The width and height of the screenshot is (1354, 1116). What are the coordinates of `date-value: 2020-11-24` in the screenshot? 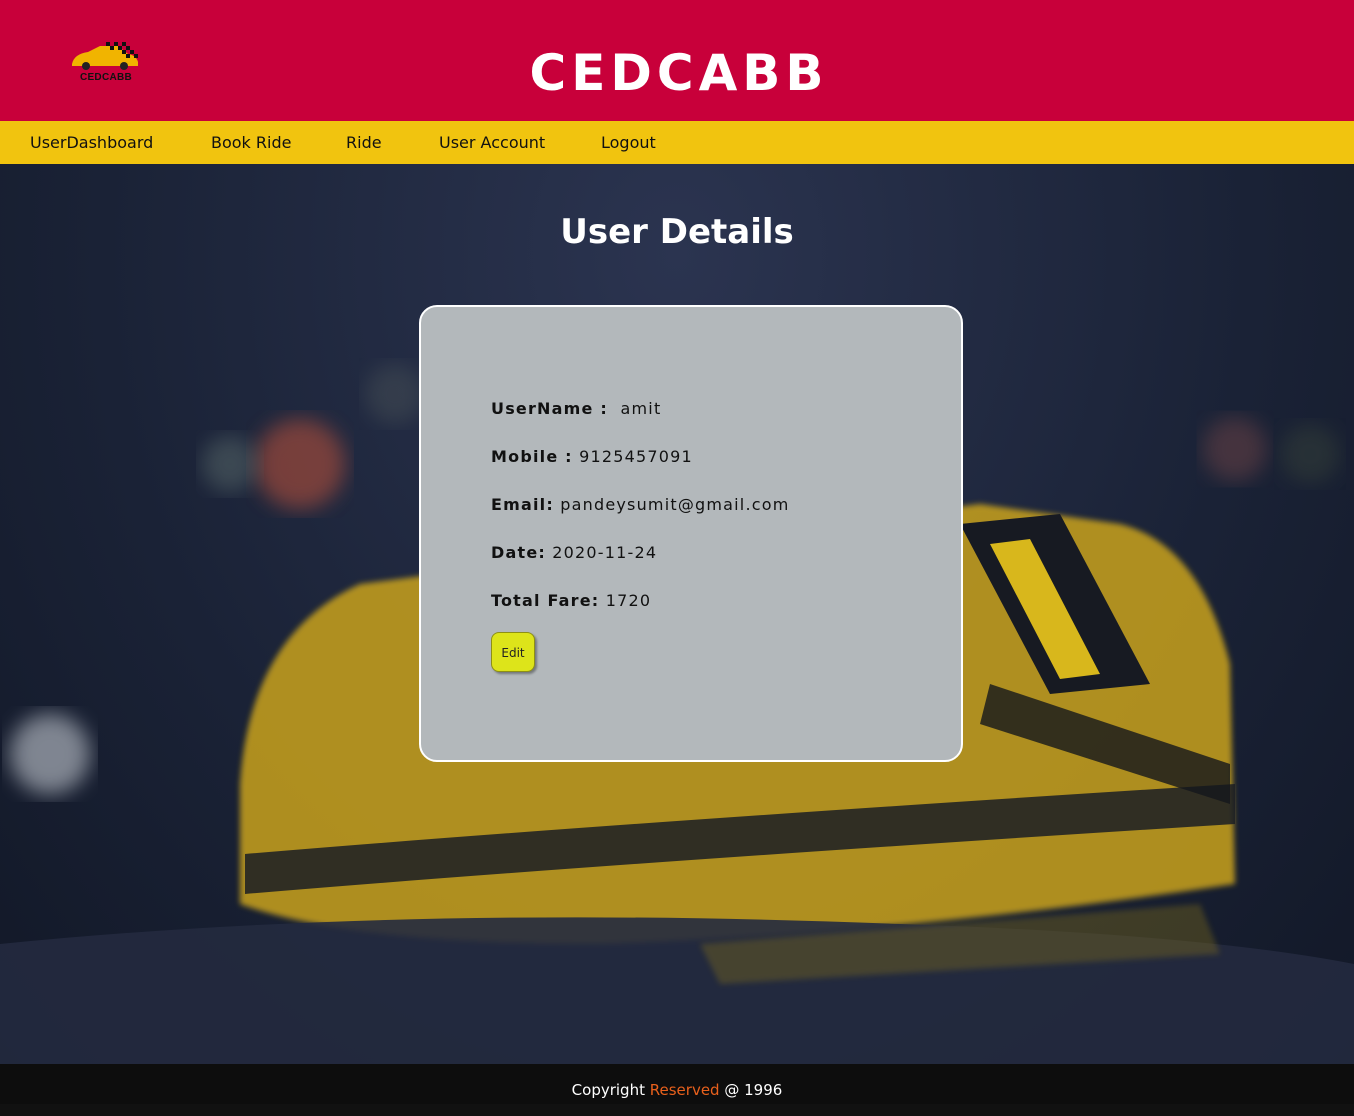 It's located at (605, 552).